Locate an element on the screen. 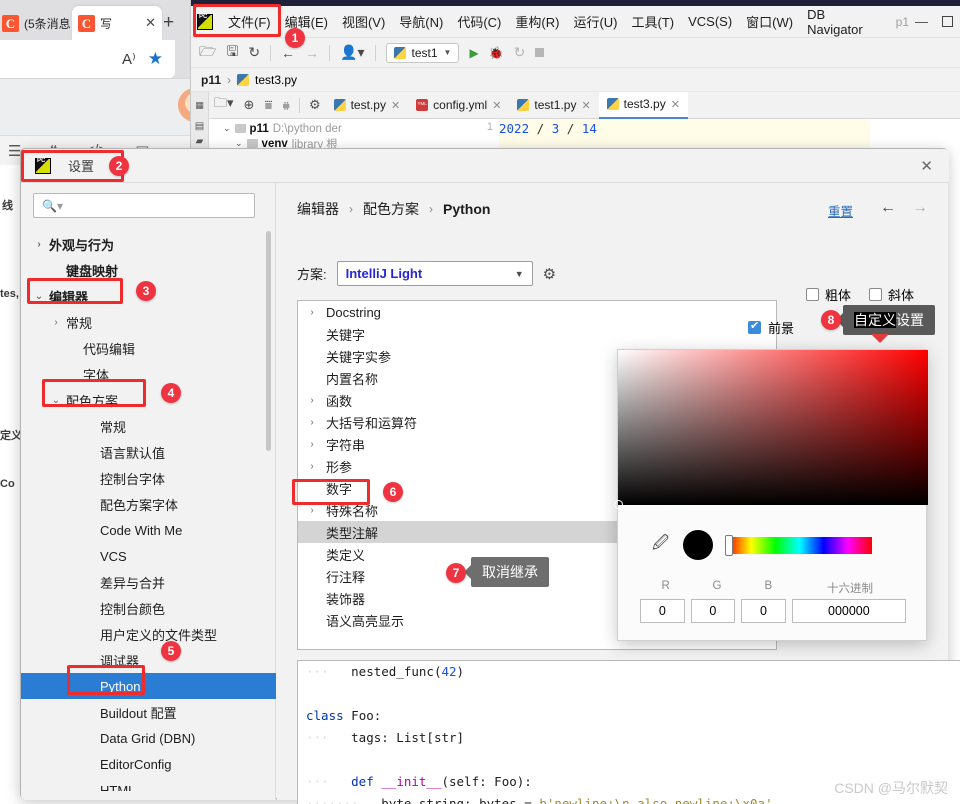 The width and height of the screenshot is (960, 804). sidebar-item-10: 配色方案字体 is located at coordinates (148, 504).